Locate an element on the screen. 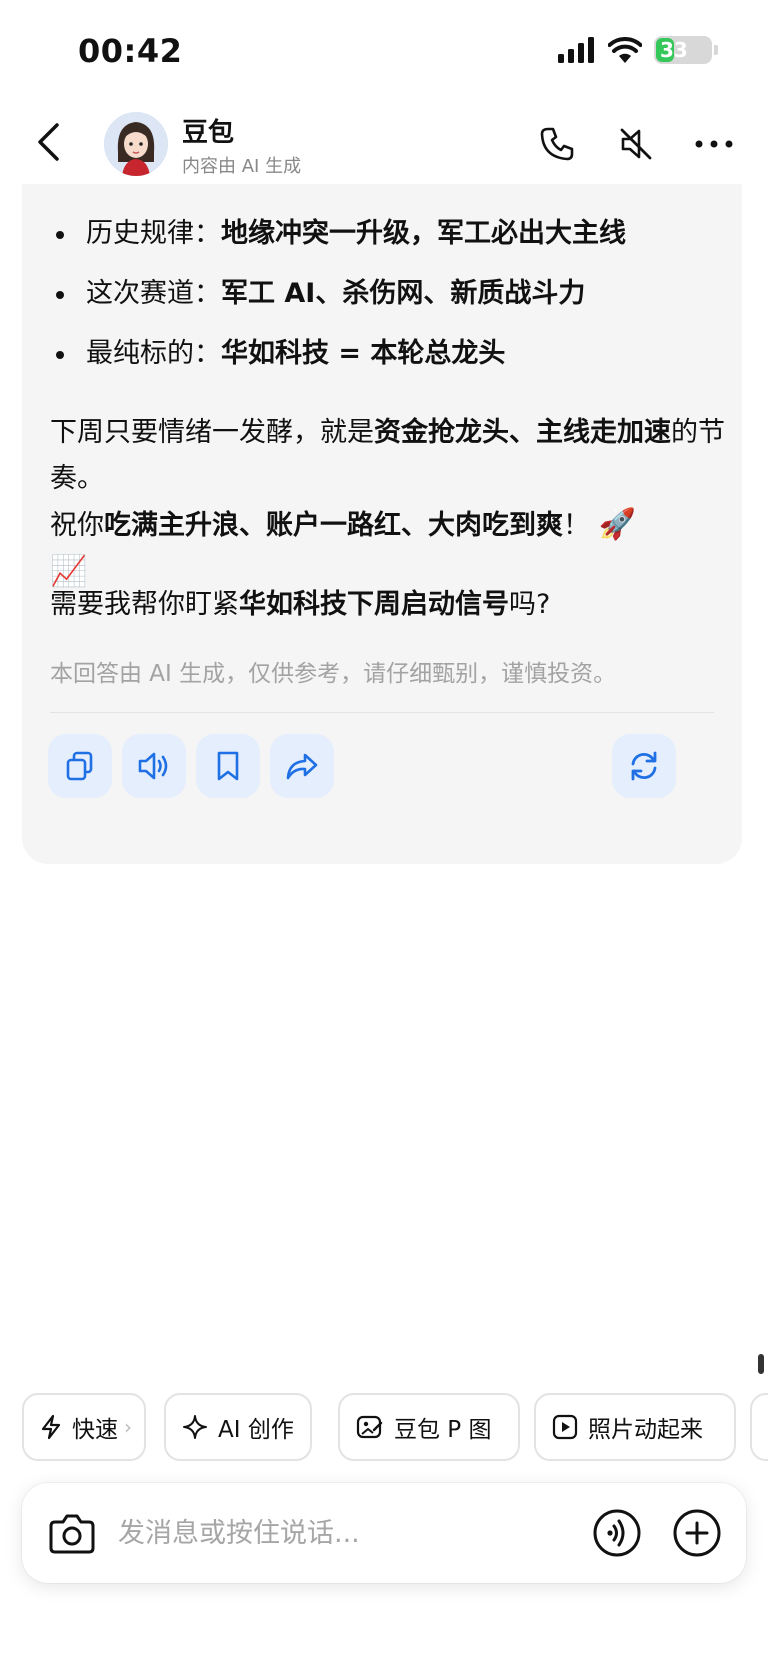  message-input is located at coordinates (318, 1533).